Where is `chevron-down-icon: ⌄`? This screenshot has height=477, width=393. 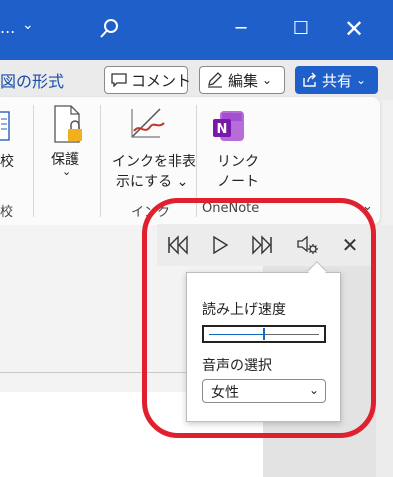
chevron-down-icon: ⌄ is located at coordinates (313, 390).